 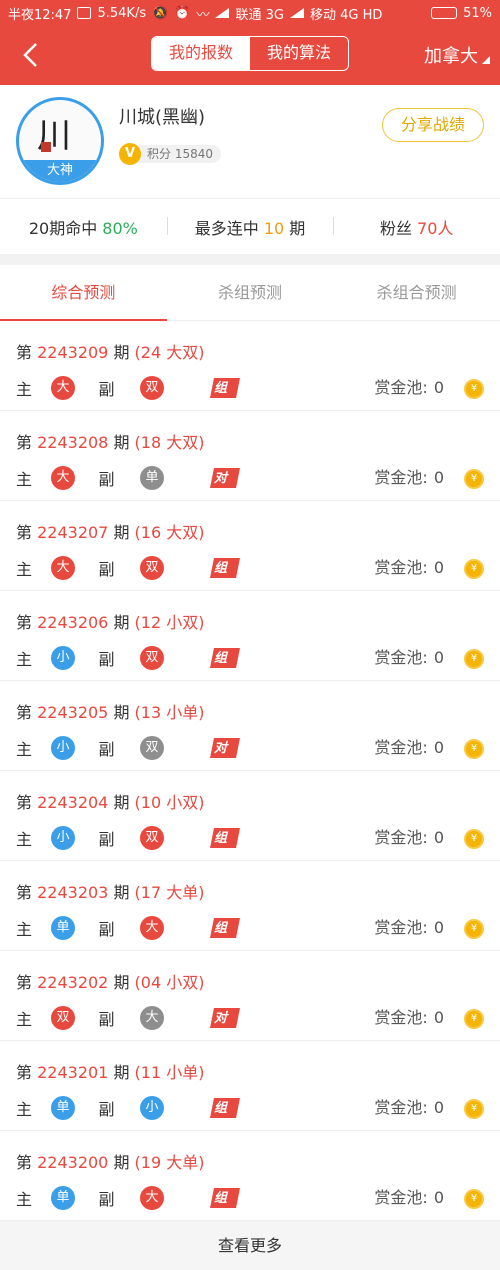 I want to click on main-ball: 小, so click(x=63, y=838).